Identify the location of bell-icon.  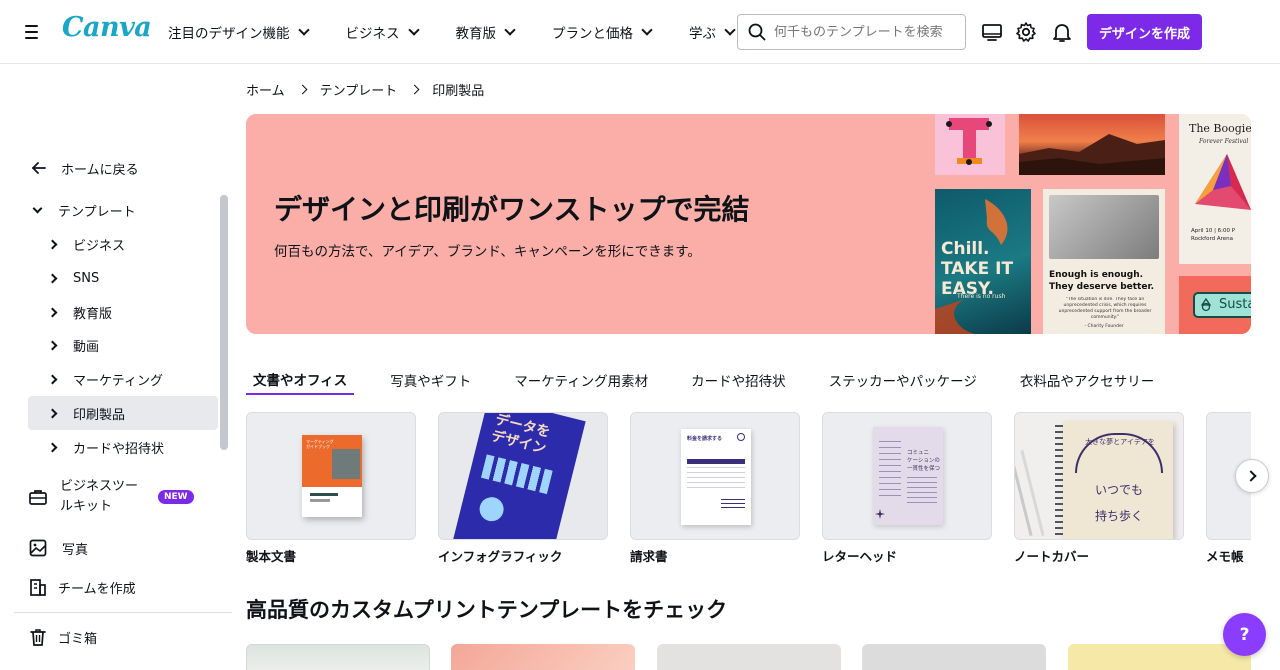
(1062, 32).